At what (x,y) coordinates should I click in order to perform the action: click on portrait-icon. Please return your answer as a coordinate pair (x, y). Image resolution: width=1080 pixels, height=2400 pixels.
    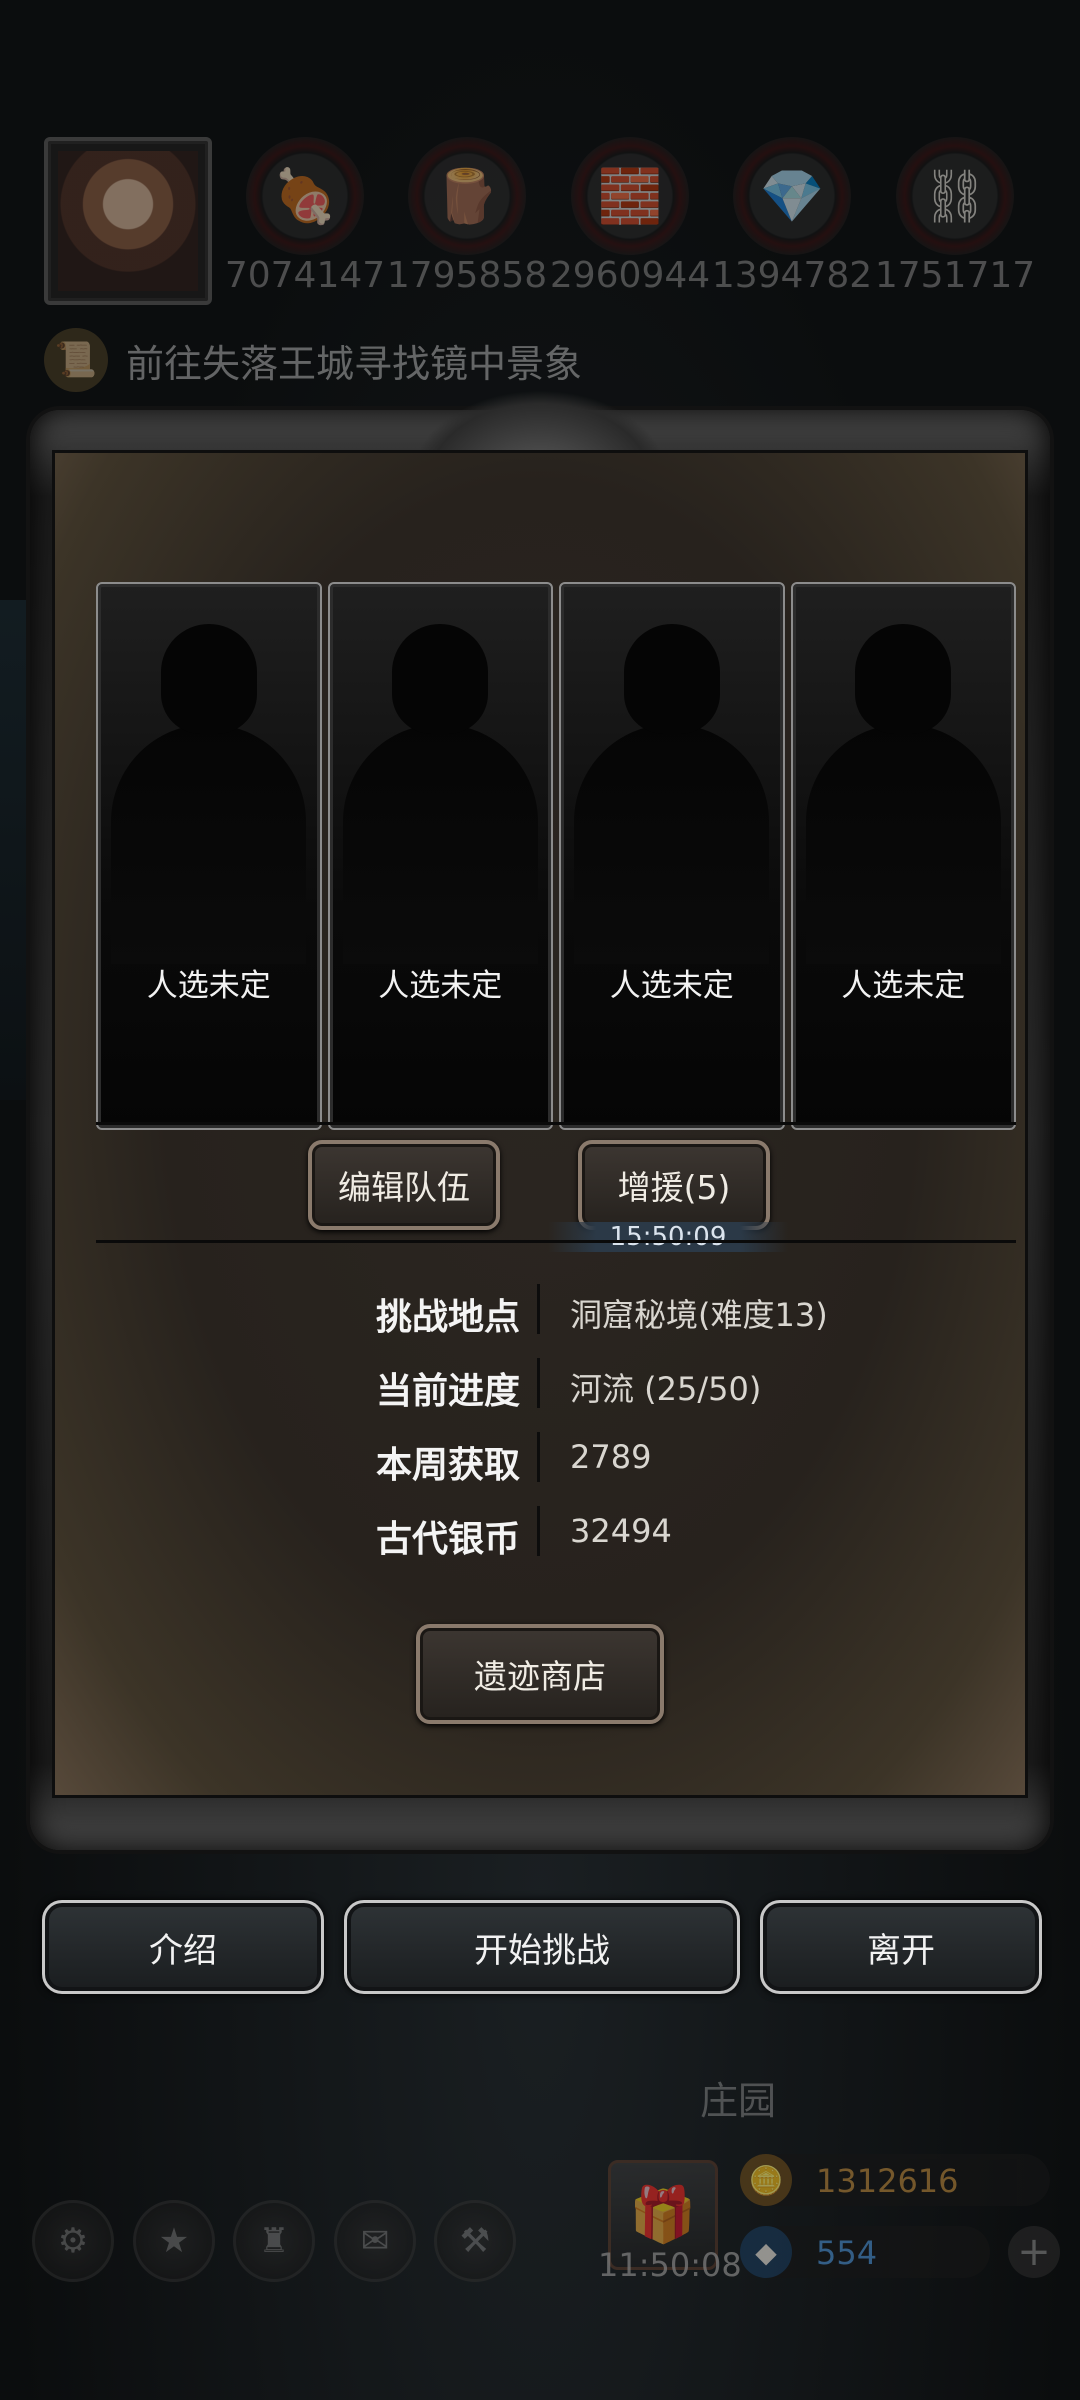
    Looking at the image, I should click on (128, 221).